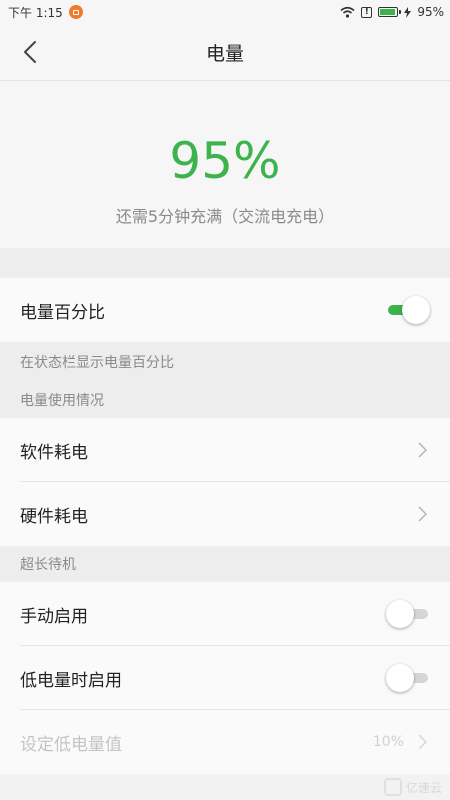  I want to click on battery-percentage-toggle, so click(408, 310).